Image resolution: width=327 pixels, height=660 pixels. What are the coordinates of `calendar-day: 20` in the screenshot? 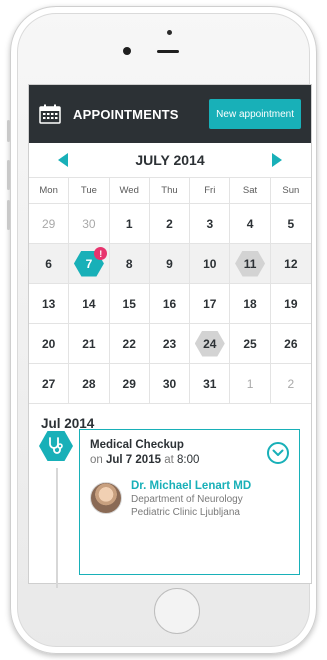 It's located at (49, 344).